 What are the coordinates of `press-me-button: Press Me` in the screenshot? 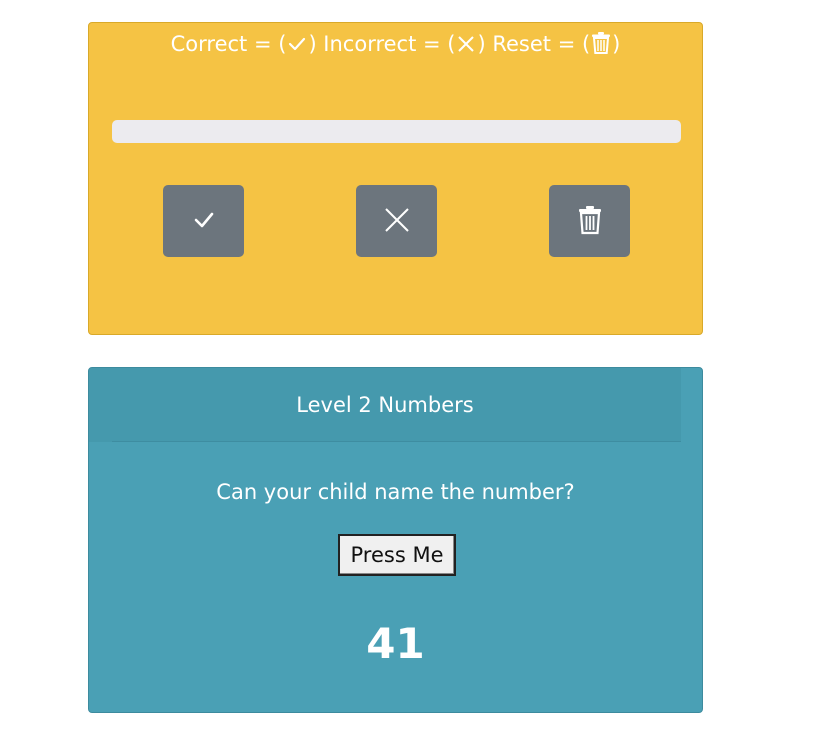 It's located at (397, 555).